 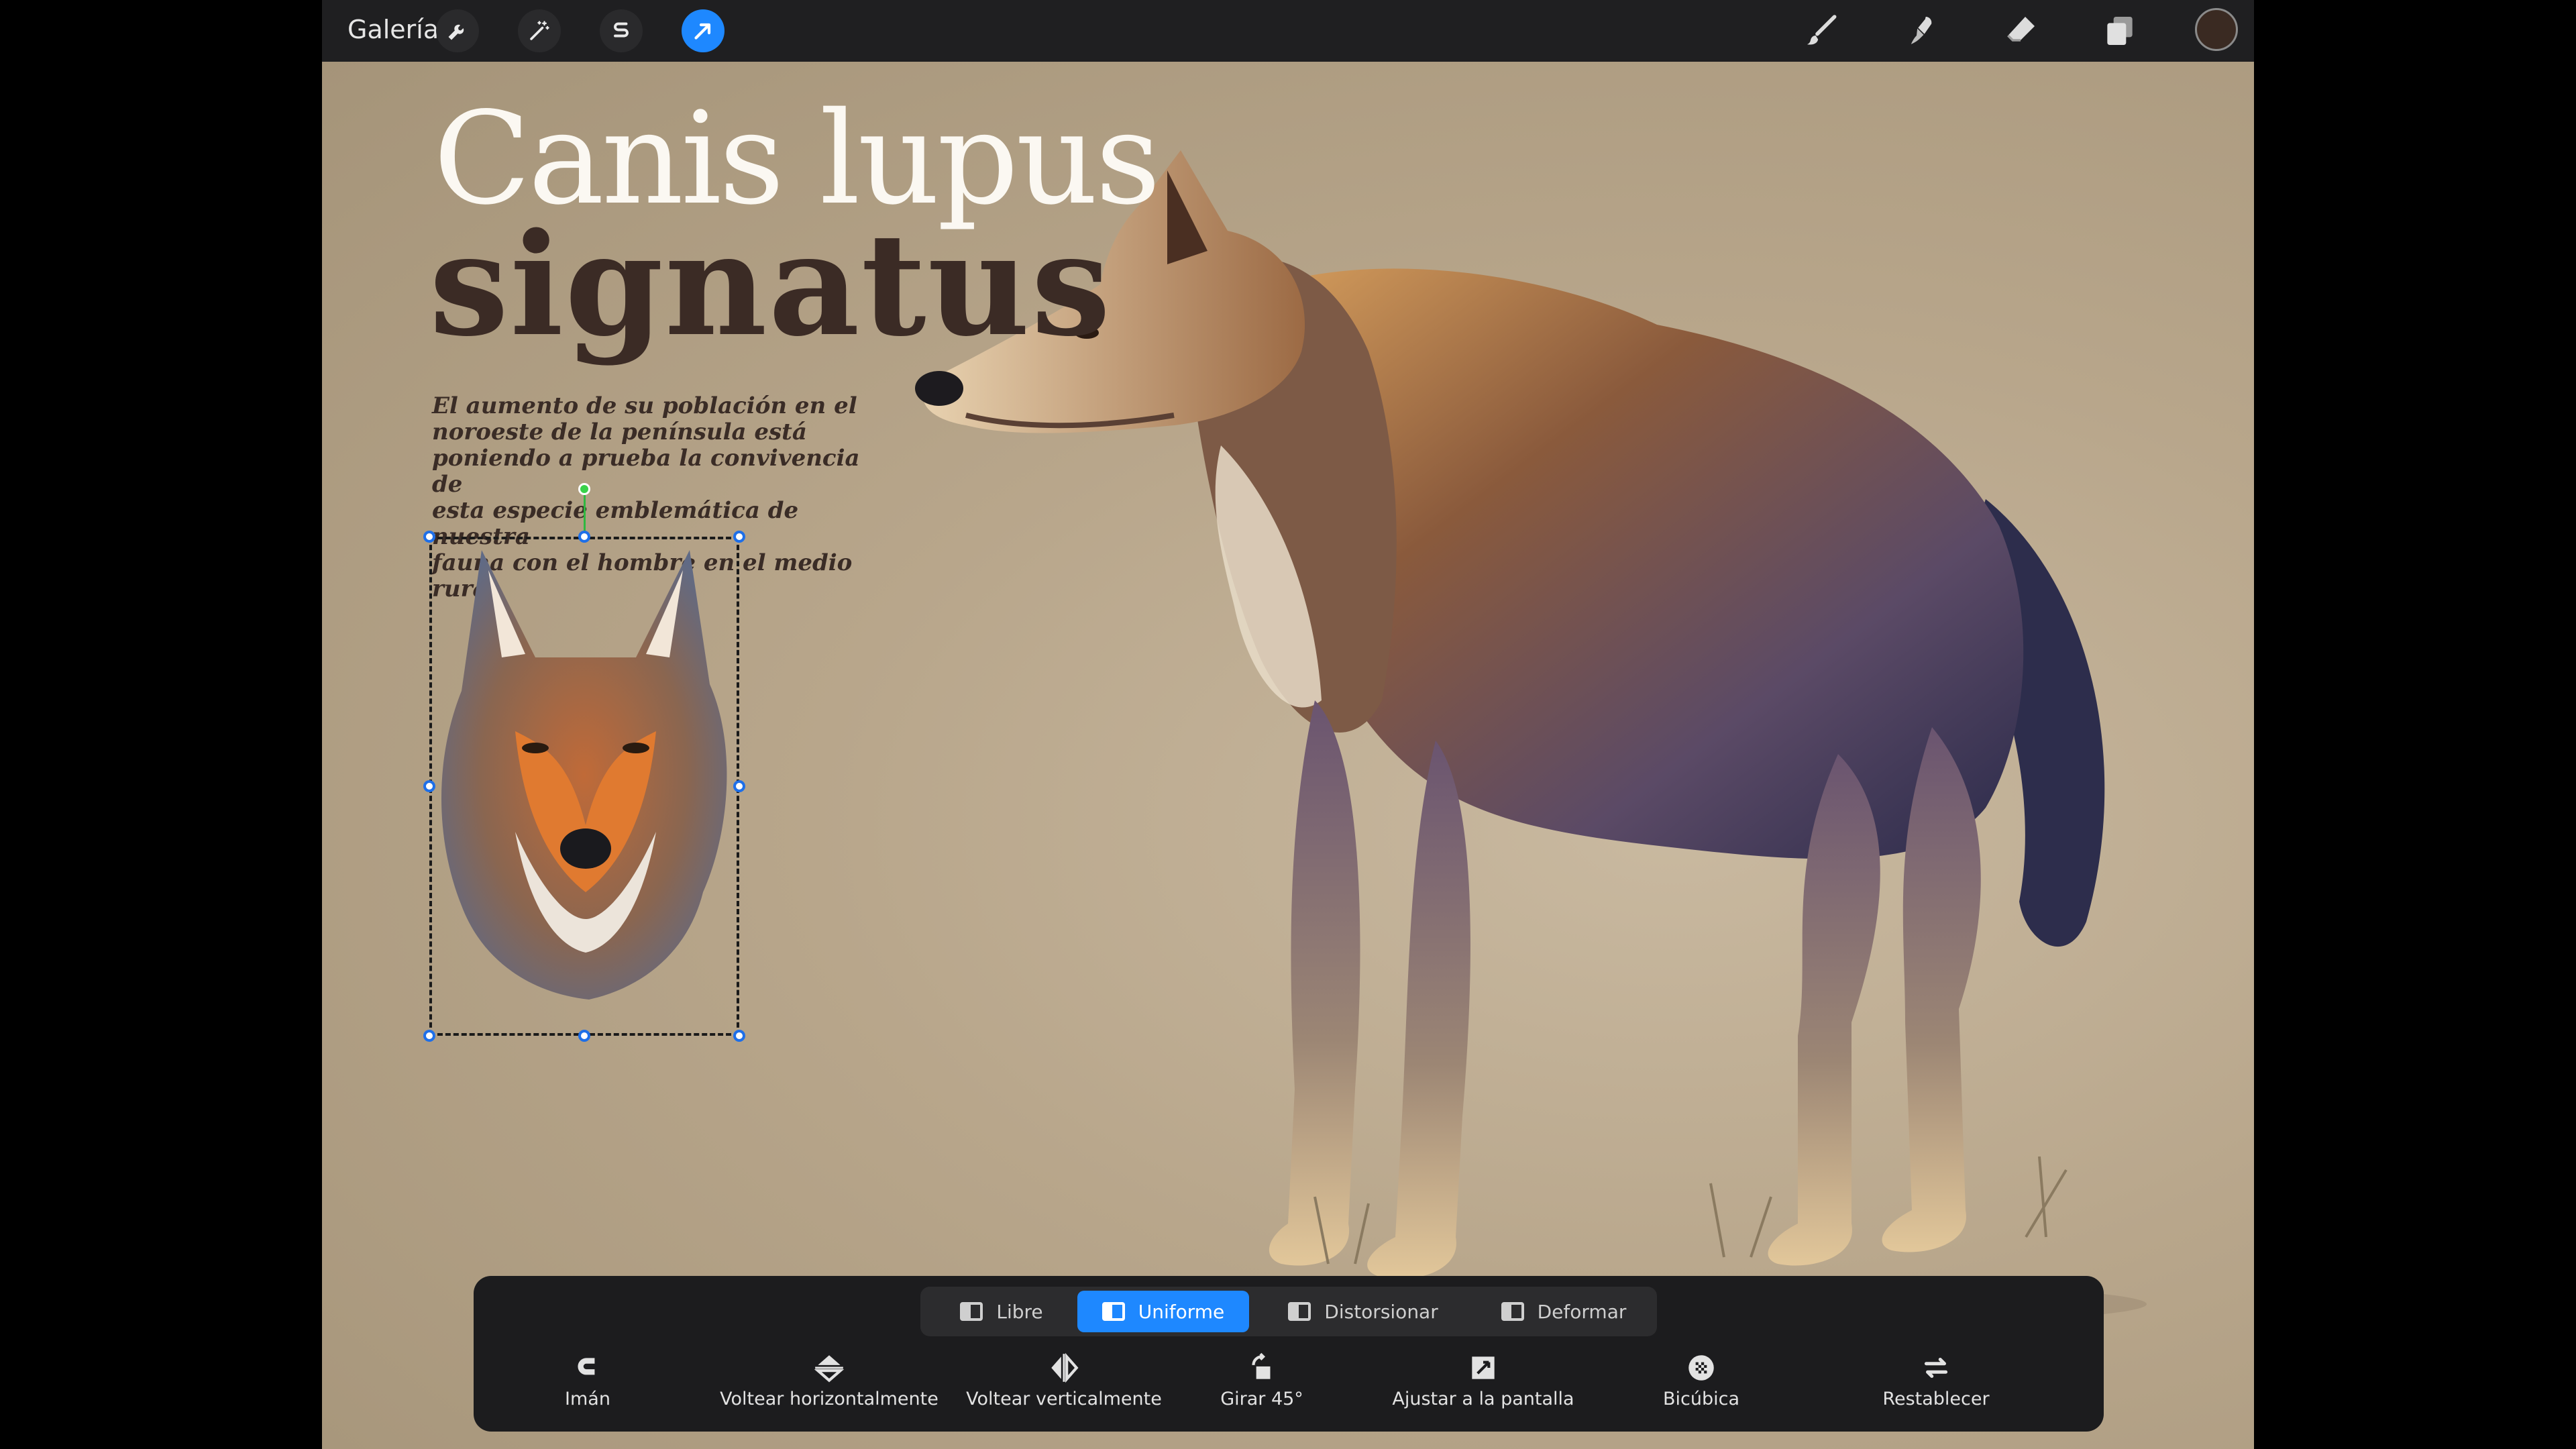 What do you see at coordinates (1064, 1387) in the screenshot?
I see `flip-vertical-button: Voltear verticalmente` at bounding box center [1064, 1387].